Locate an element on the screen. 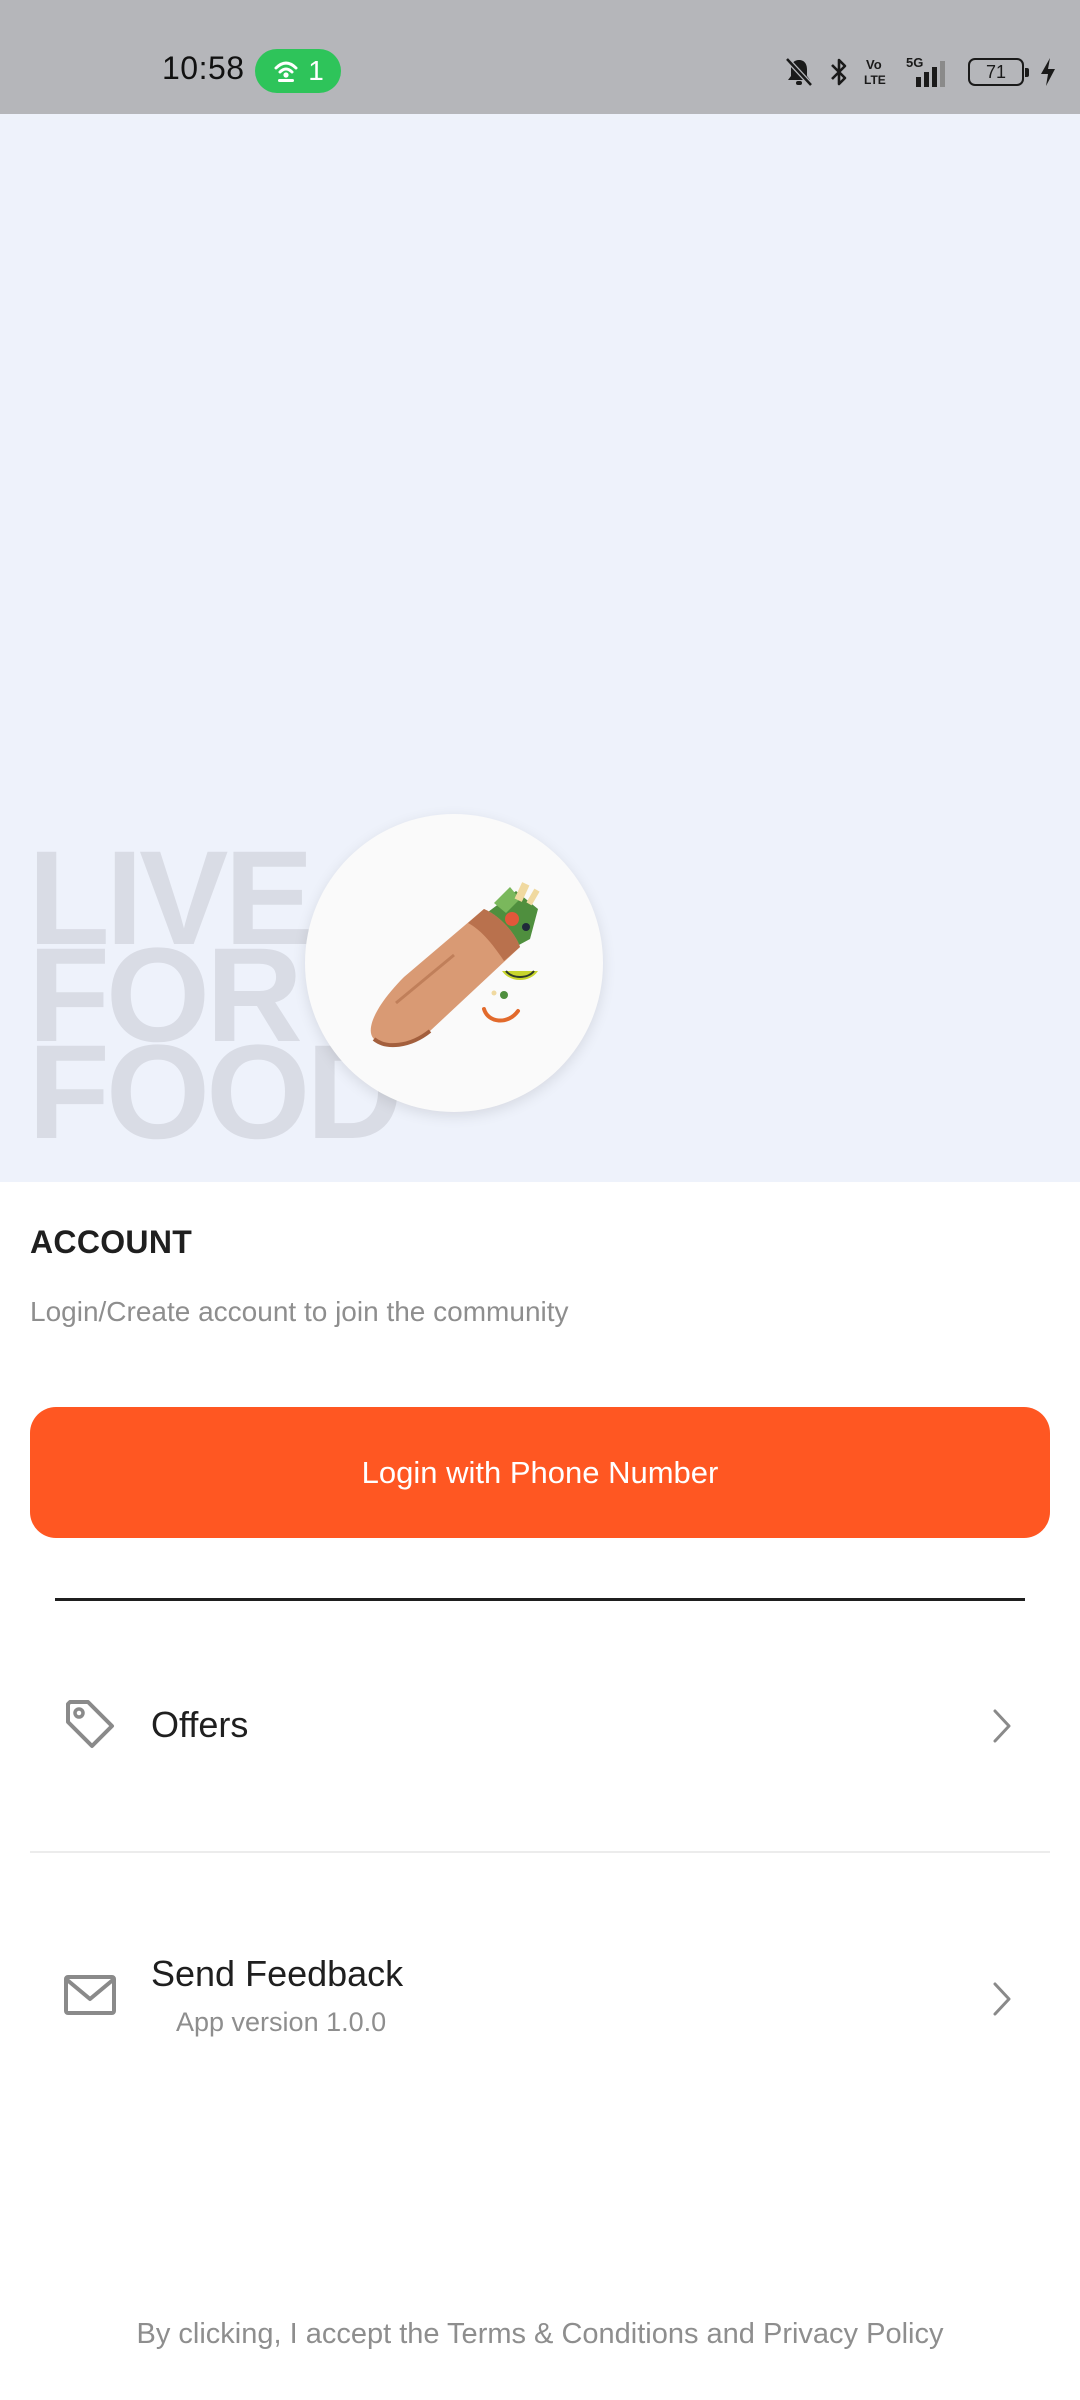 This screenshot has width=1080, height=2400. login-with-phone-button: Login with Phone Number is located at coordinates (540, 1472).